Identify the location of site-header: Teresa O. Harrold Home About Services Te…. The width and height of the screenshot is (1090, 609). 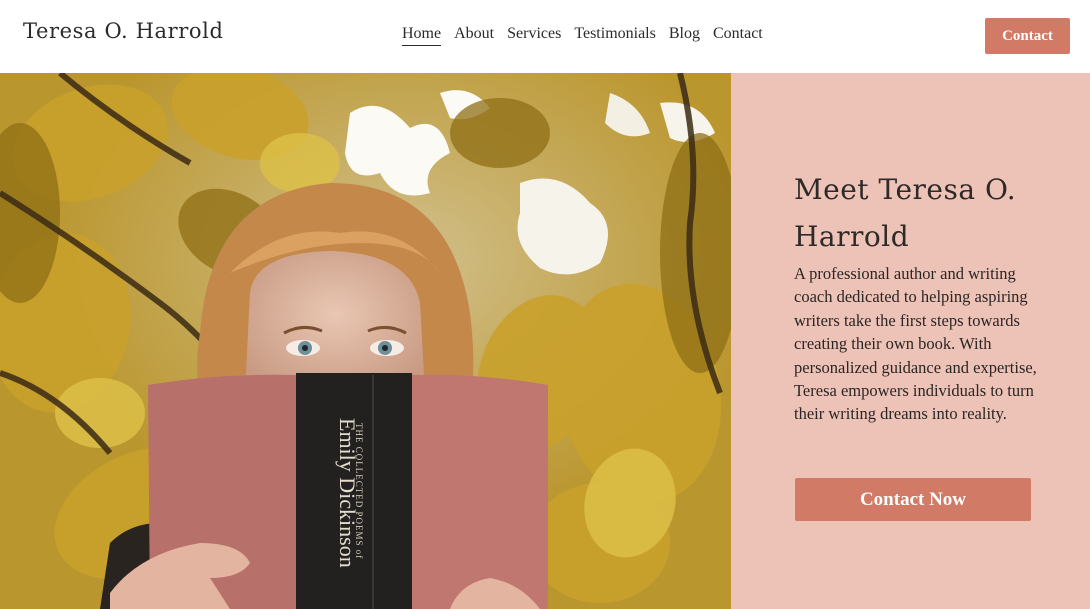
(545, 36).